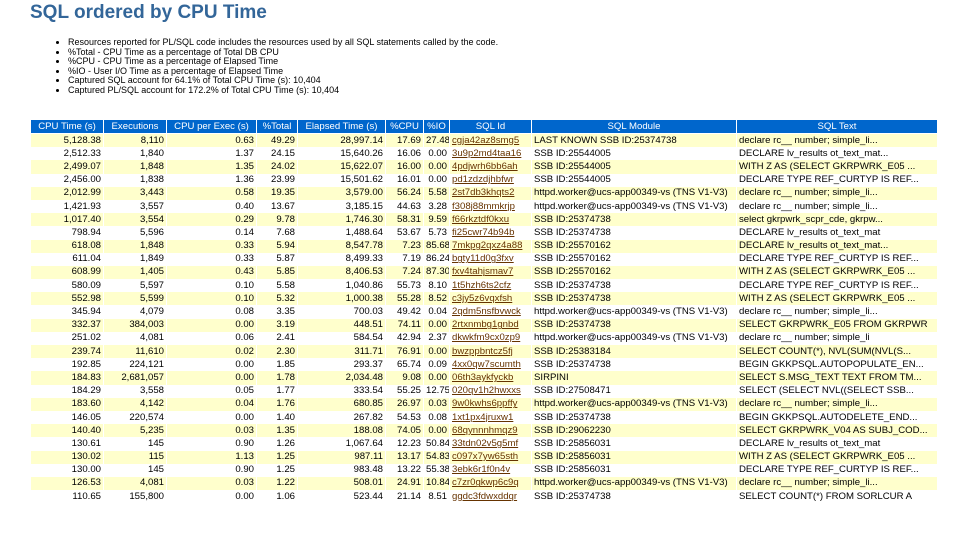  Describe the element at coordinates (483, 179) in the screenshot. I see `sql-id-link: pd1zdzdjhbfwr` at that location.